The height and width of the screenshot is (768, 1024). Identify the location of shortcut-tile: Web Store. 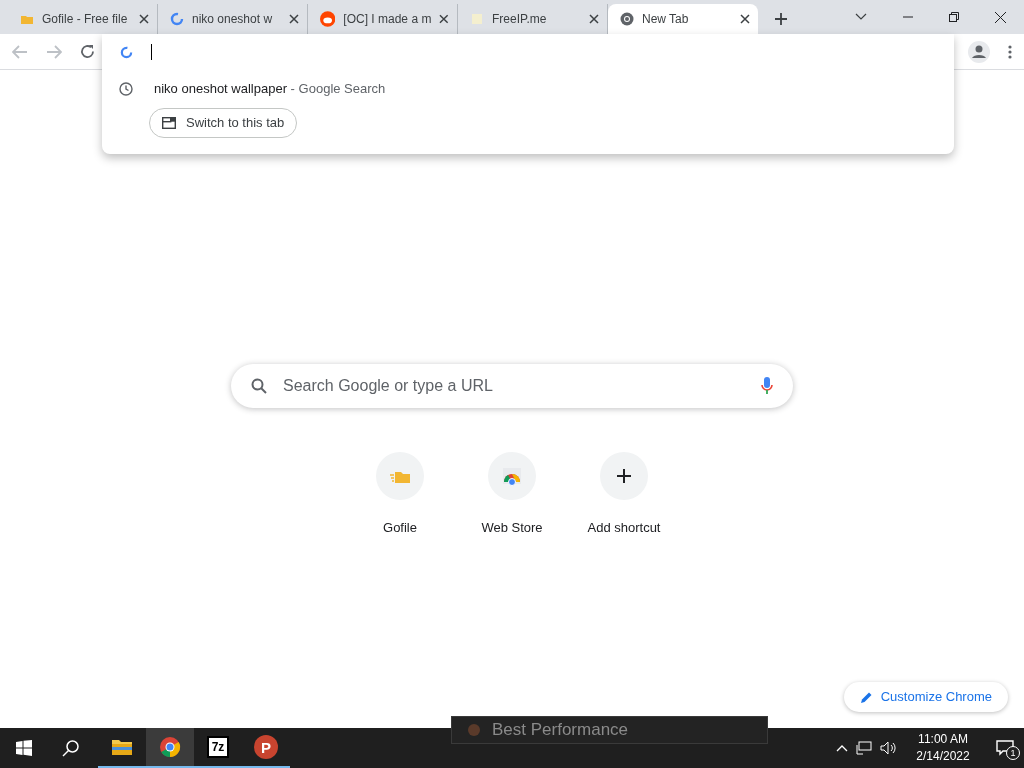
(512, 494).